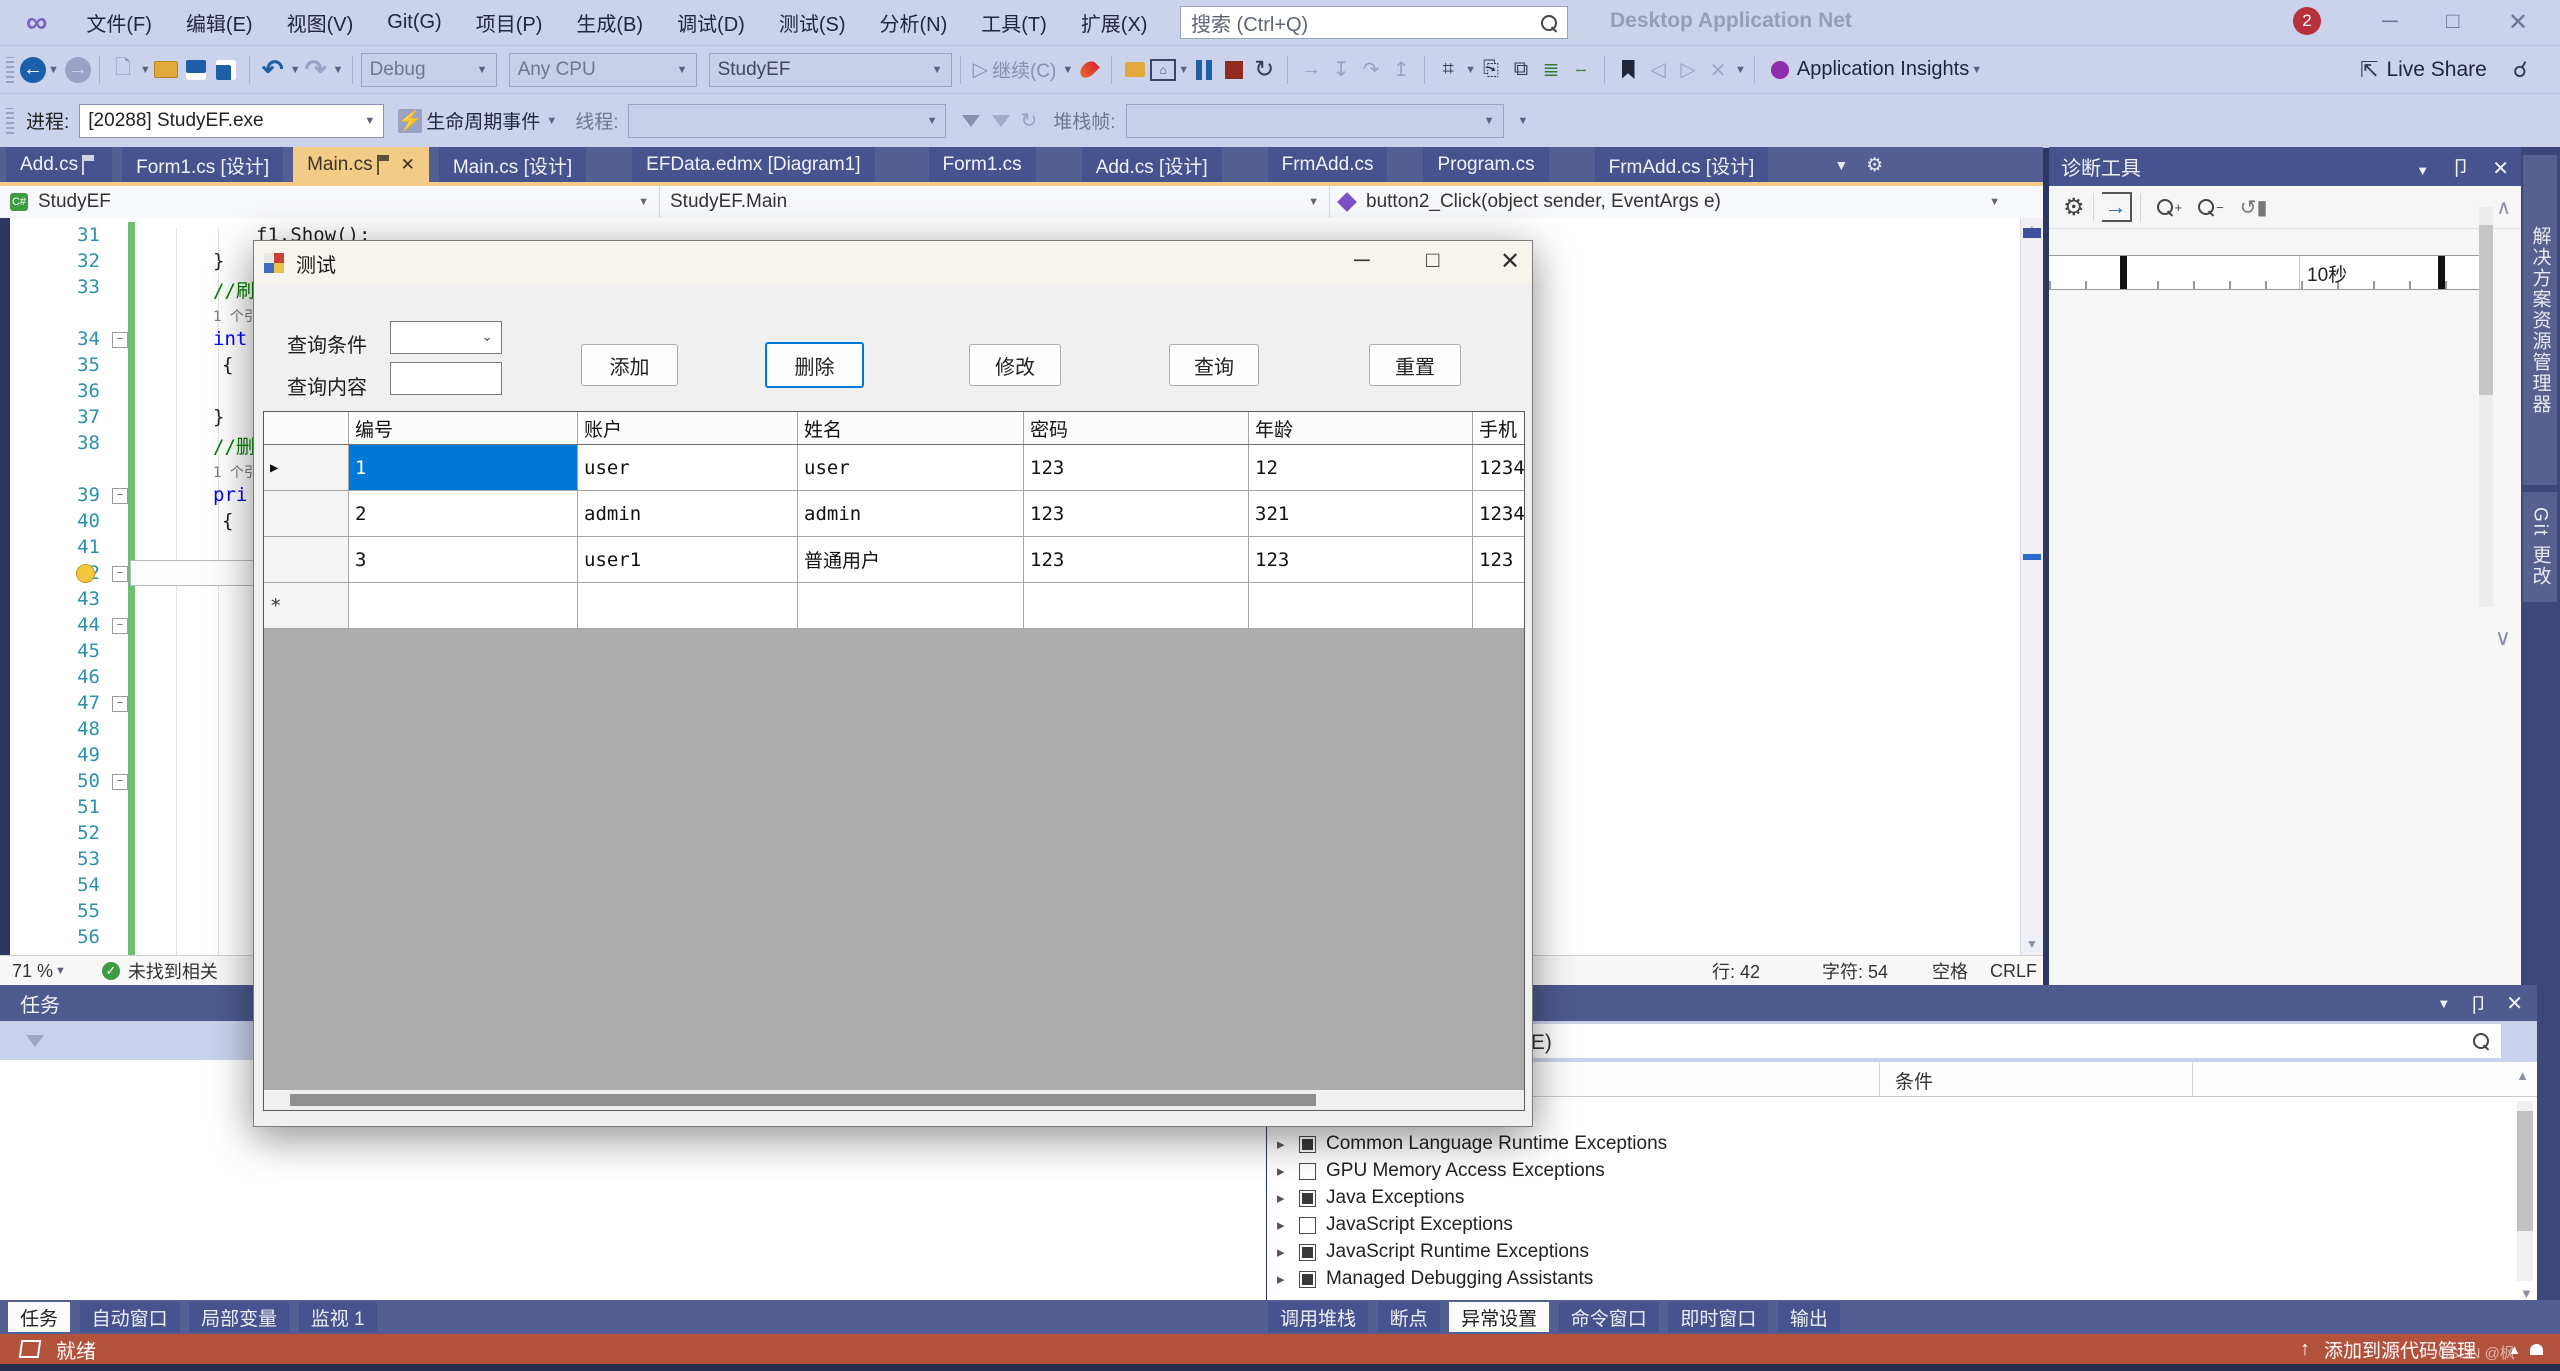 The image size is (2560, 1371). What do you see at coordinates (1024, 69) in the screenshot?
I see `continue-button: 继续(C)` at bounding box center [1024, 69].